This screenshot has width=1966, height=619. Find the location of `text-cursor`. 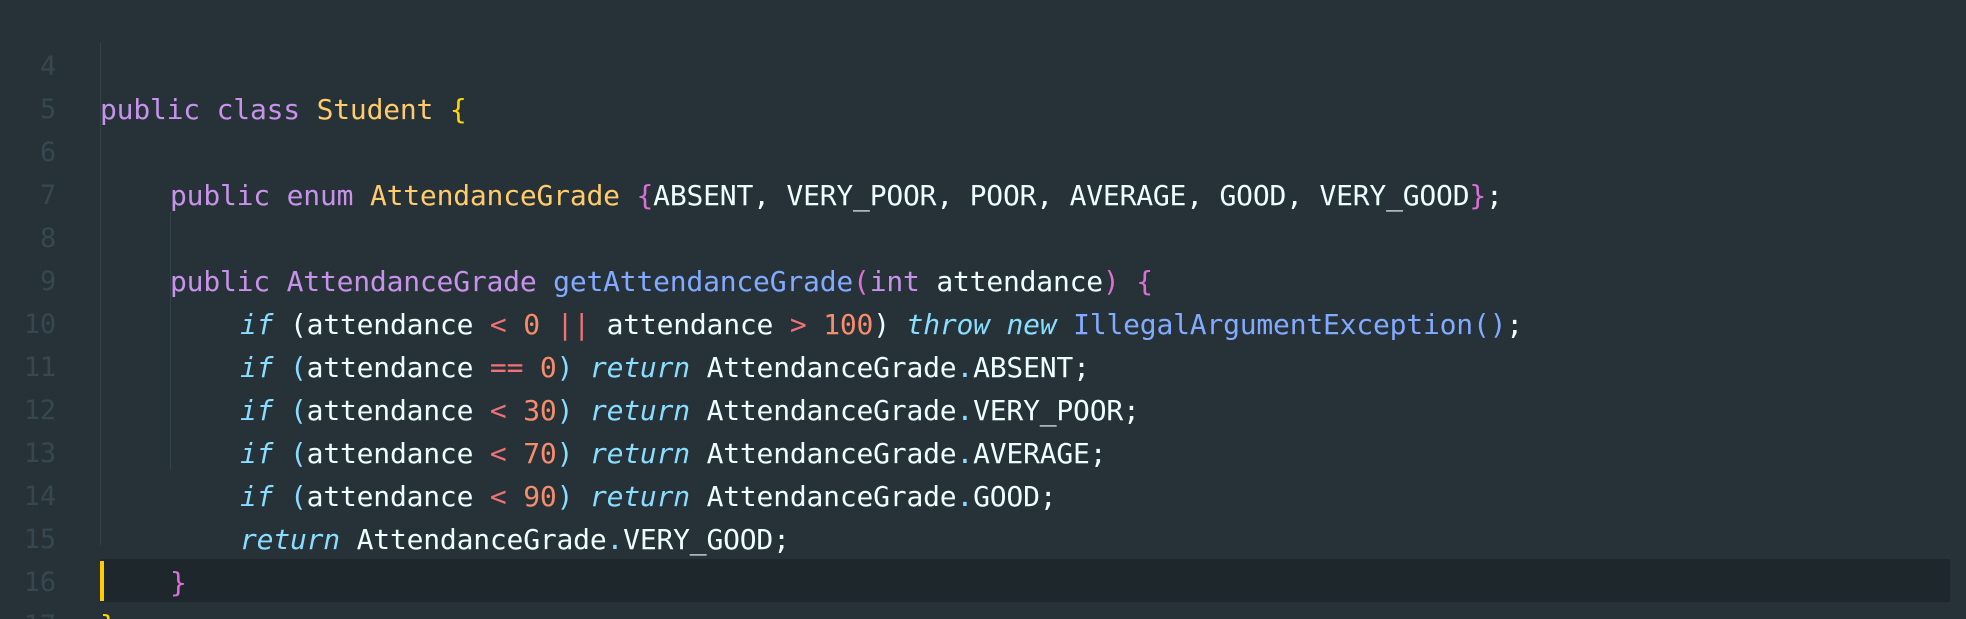

text-cursor is located at coordinates (102, 581).